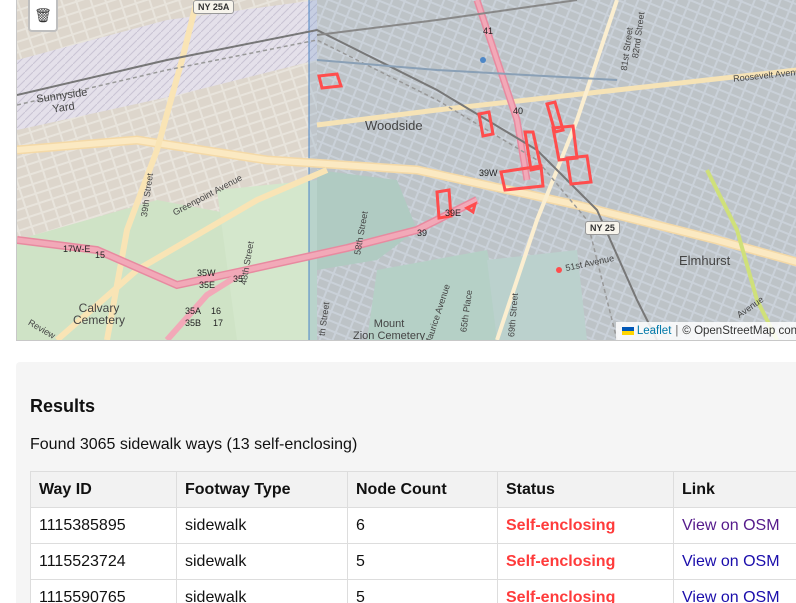 This screenshot has height=603, width=796. I want to click on ukraine-flag-icon, so click(627, 331).